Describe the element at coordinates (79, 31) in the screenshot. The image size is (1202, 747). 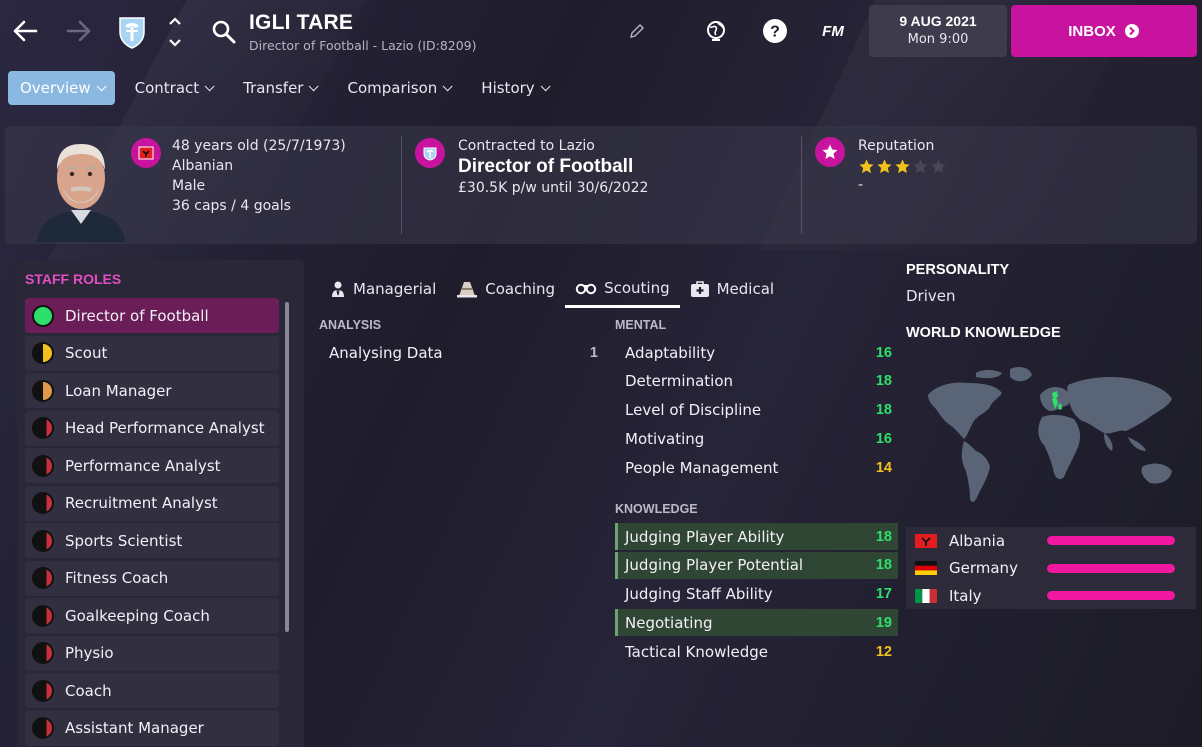
I see `forward-arrow-icon` at that location.